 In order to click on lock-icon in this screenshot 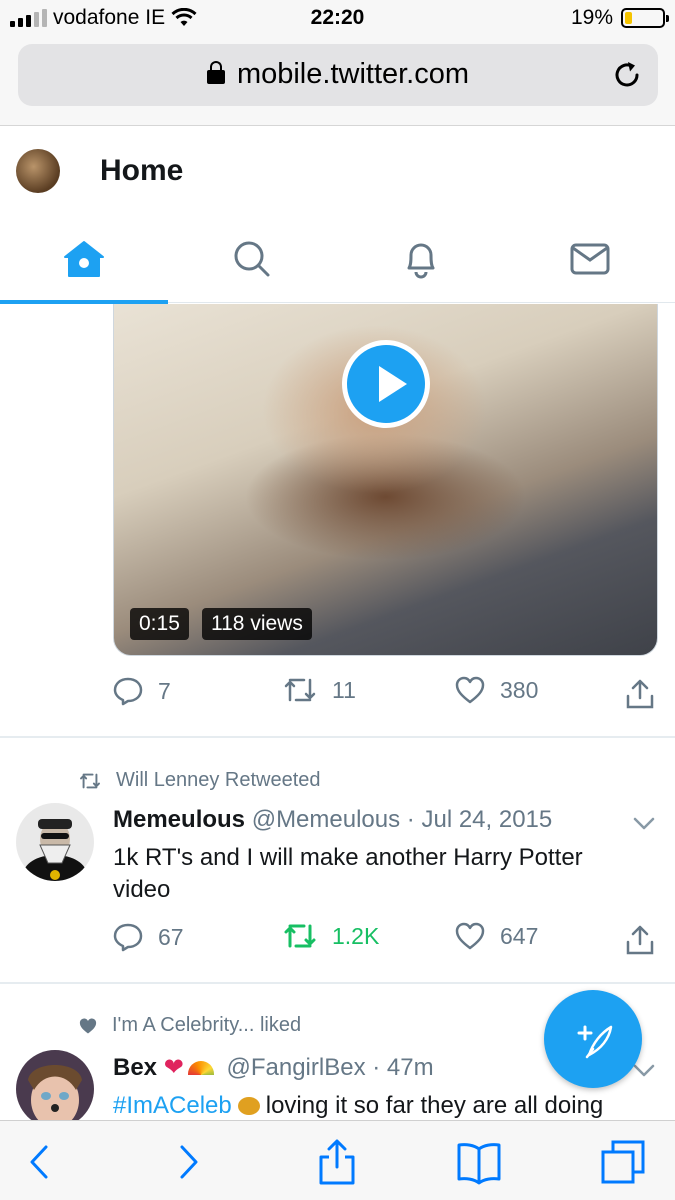, I will do `click(215, 72)`.